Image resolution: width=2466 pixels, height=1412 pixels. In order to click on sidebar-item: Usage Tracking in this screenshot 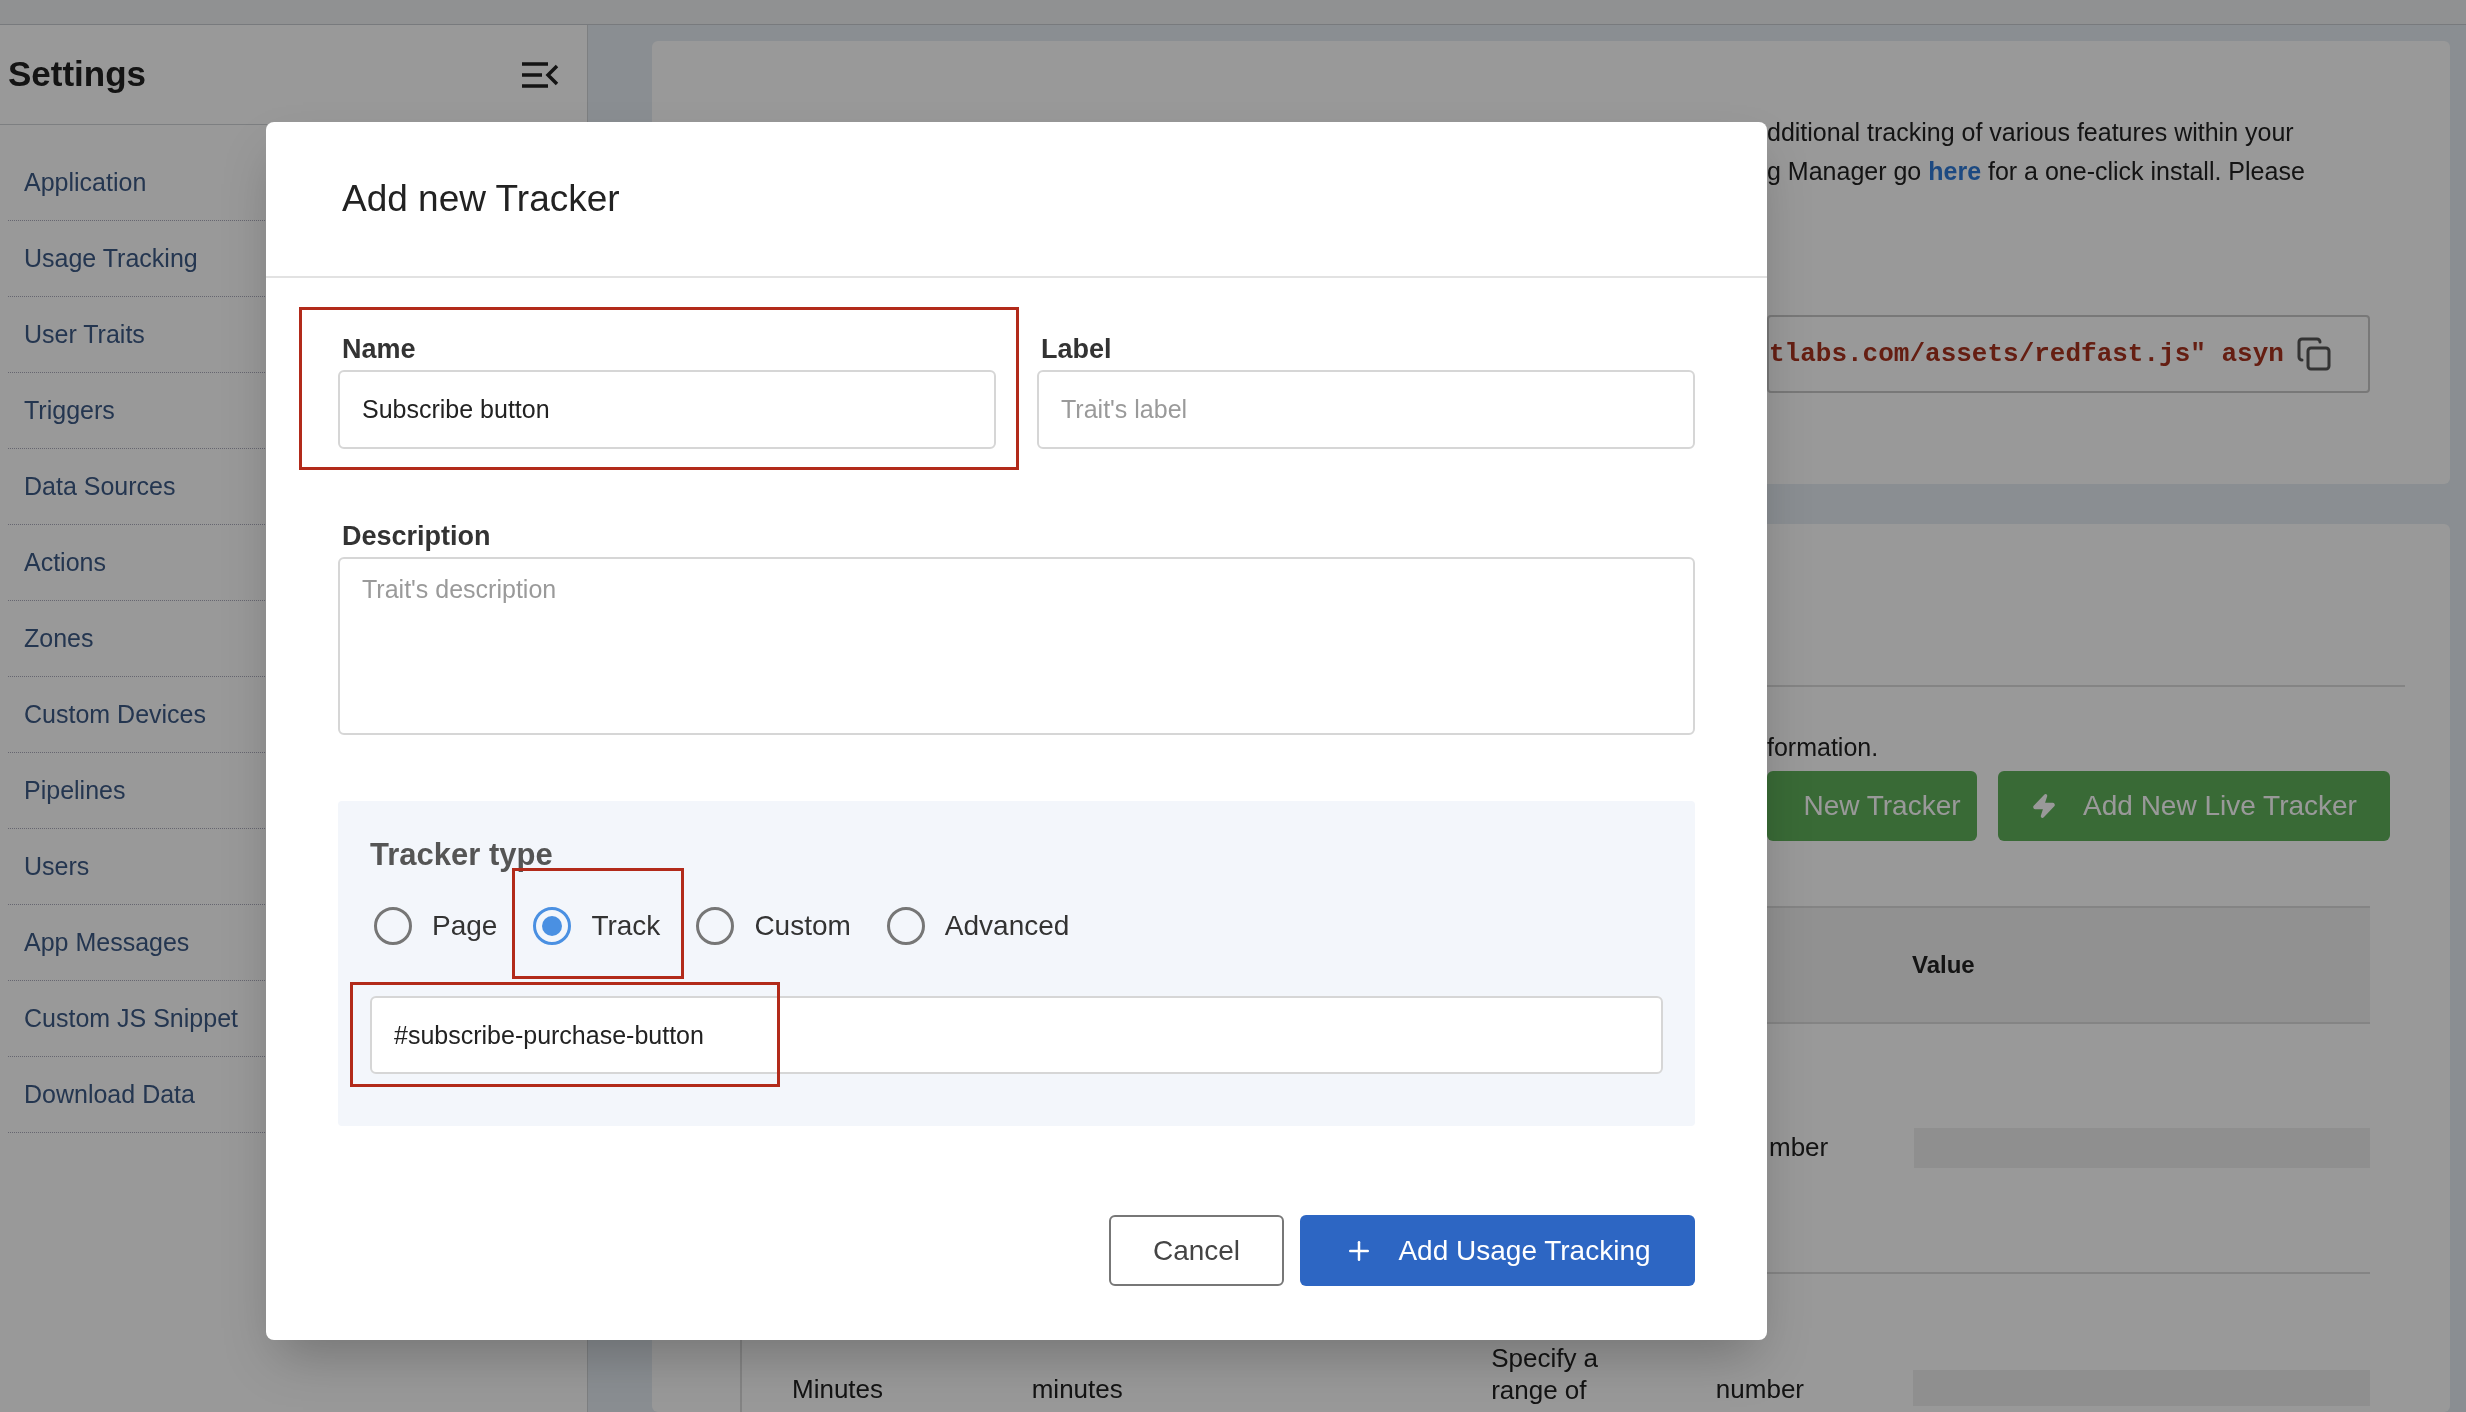, I will do `click(111, 258)`.